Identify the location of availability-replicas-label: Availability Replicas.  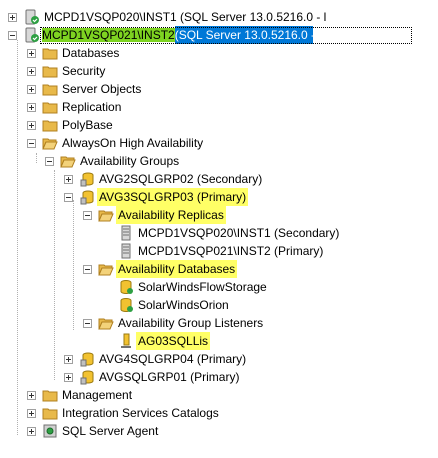
(171, 215).